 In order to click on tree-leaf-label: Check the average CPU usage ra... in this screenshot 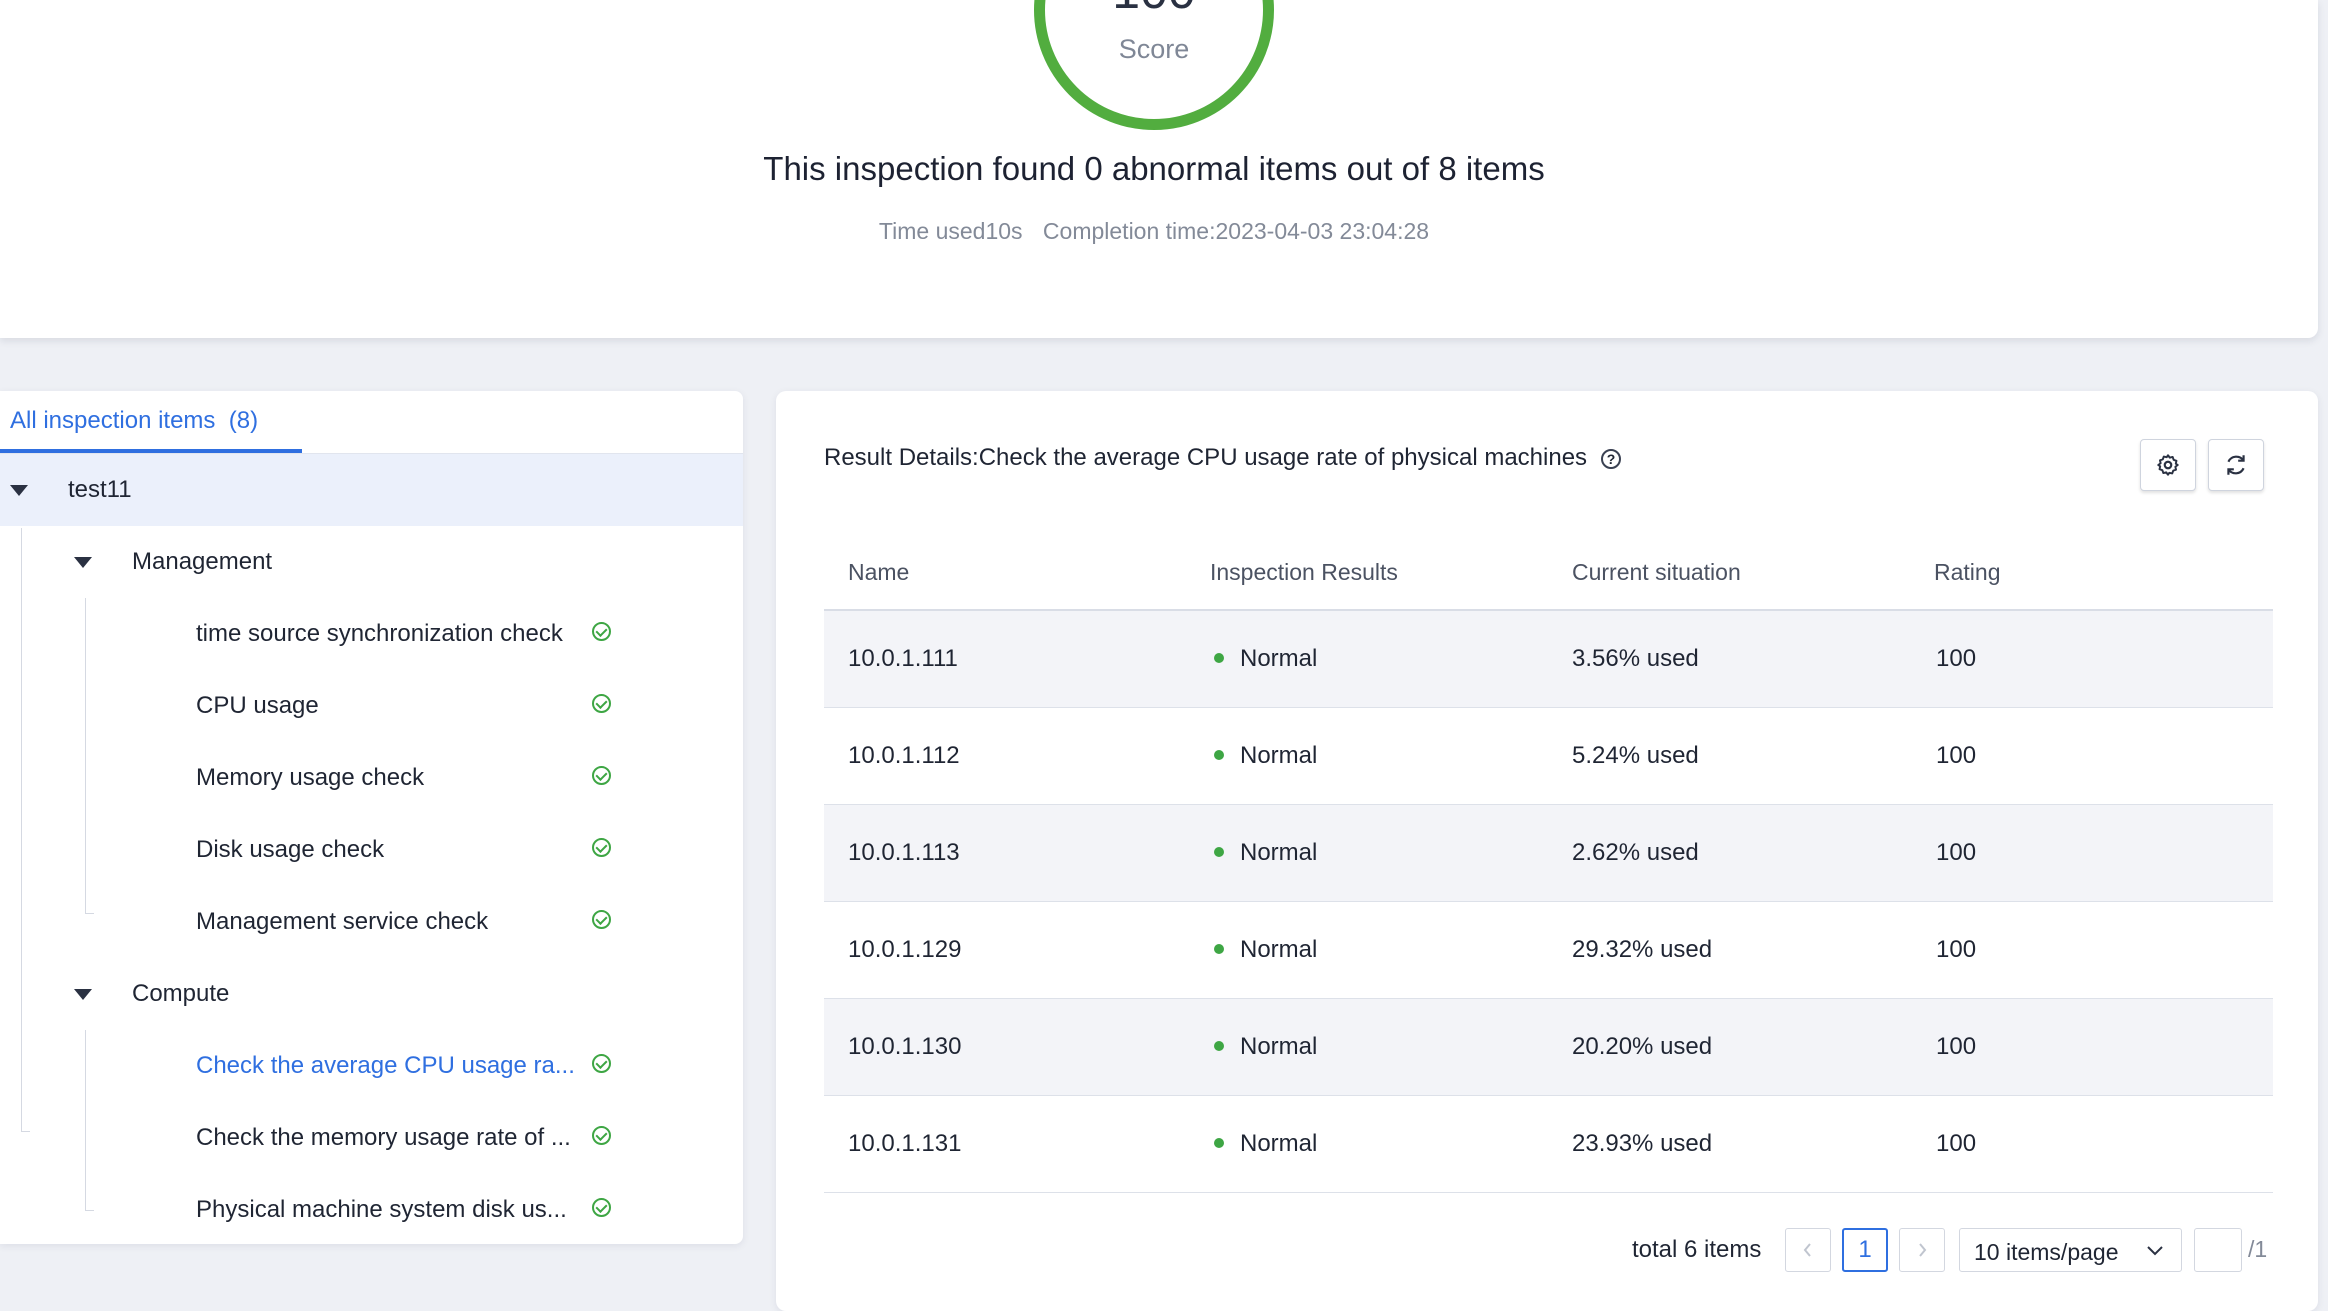, I will do `click(385, 1065)`.